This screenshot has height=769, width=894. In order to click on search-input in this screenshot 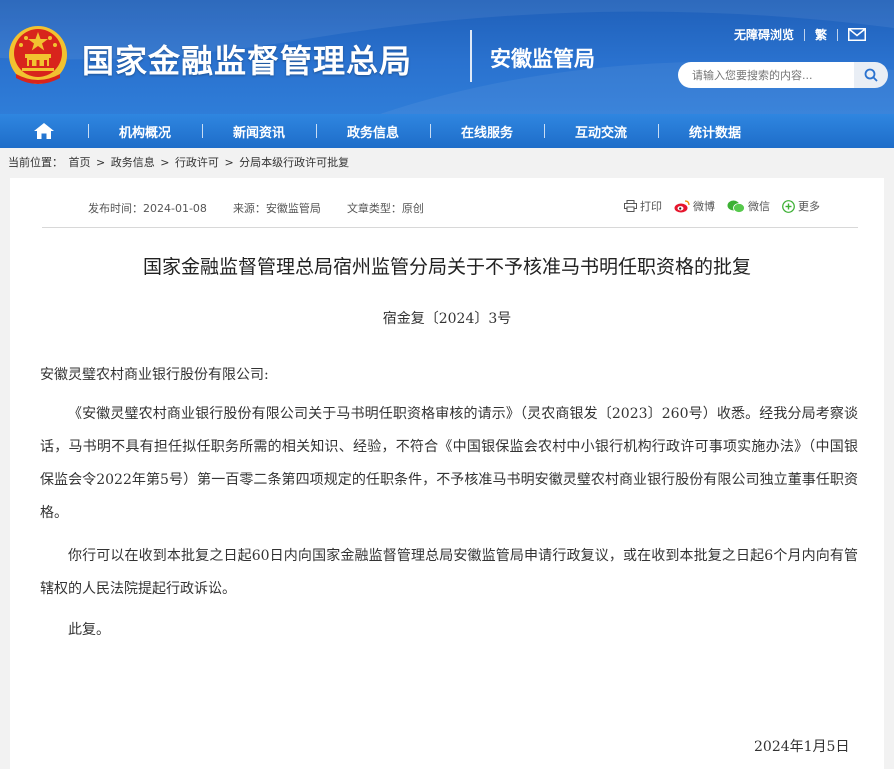, I will do `click(767, 75)`.